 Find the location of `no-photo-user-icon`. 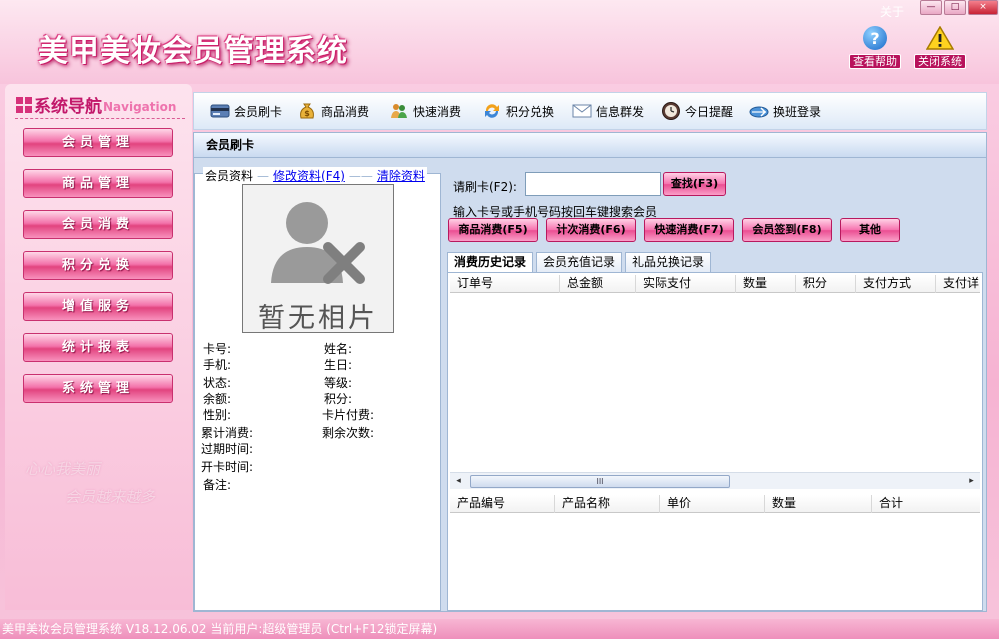

no-photo-user-icon is located at coordinates (318, 243).